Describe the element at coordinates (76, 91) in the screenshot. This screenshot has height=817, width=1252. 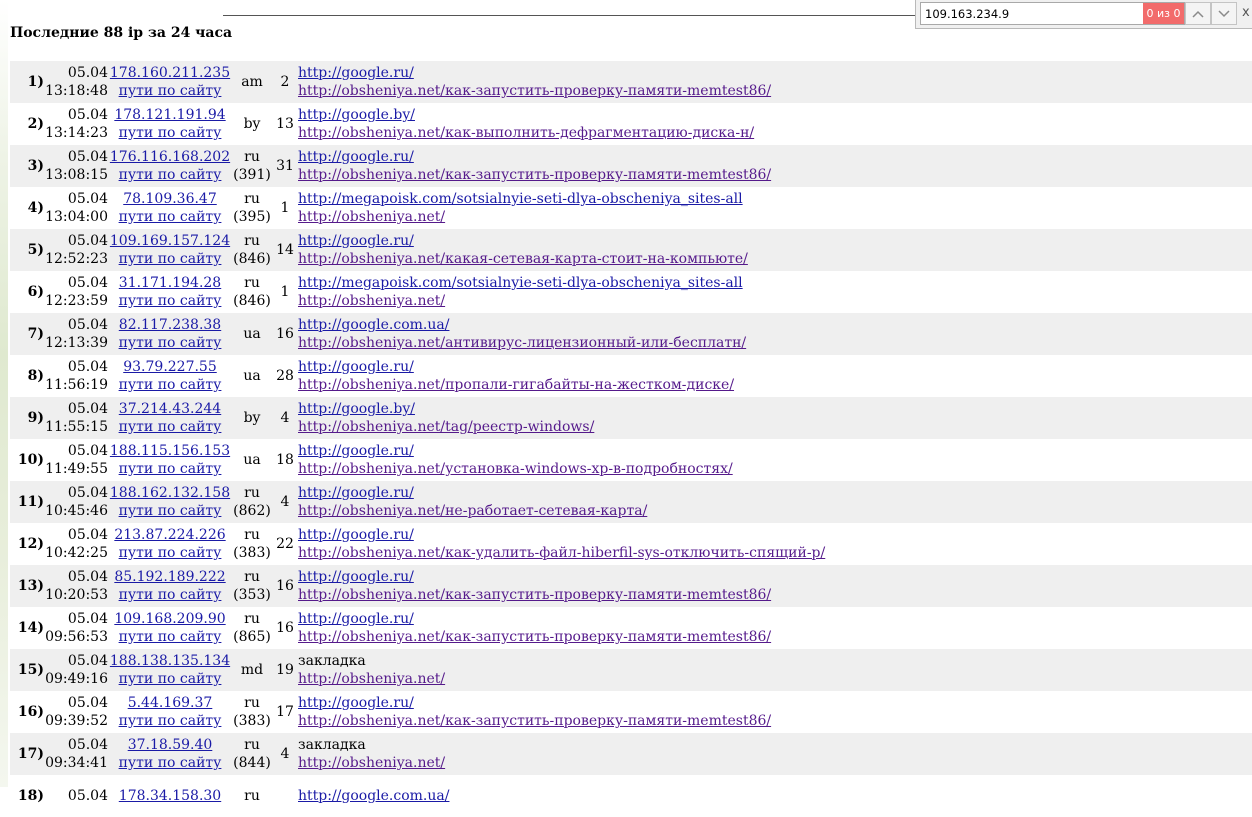
I see `visit-time: 13:18:48` at that location.